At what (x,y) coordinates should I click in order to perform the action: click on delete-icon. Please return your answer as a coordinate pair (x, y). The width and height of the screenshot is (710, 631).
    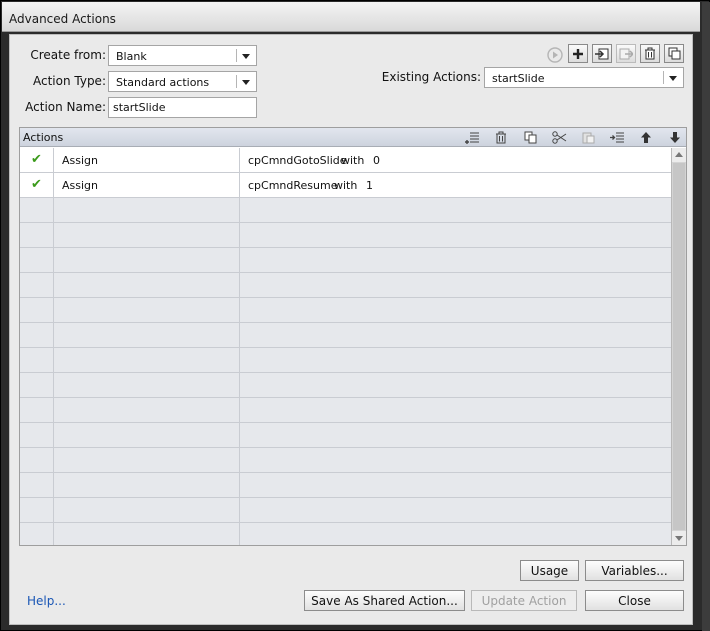
    Looking at the image, I should click on (650, 53).